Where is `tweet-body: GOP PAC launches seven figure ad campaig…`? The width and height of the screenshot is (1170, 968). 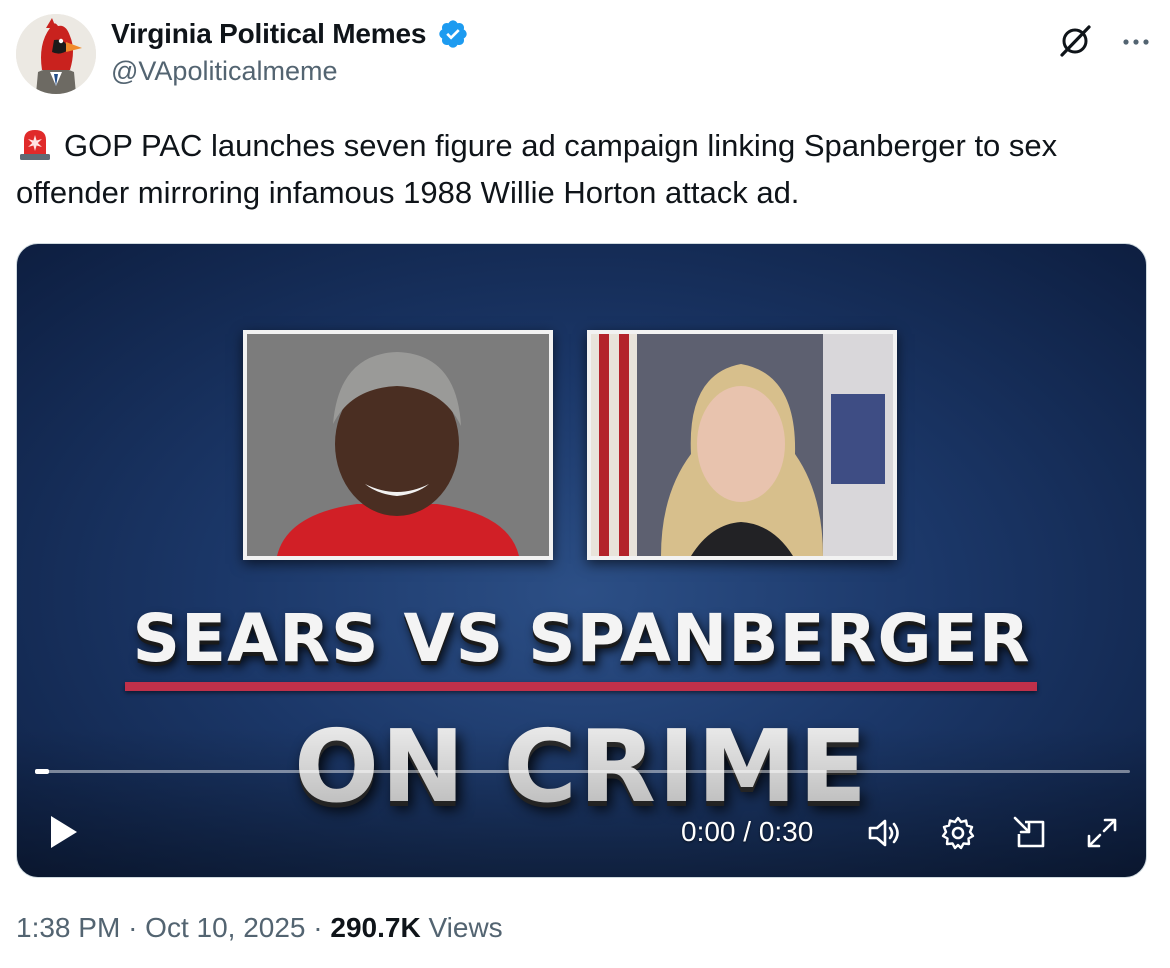
tweet-body: GOP PAC launches seven figure ad campaig… is located at coordinates (537, 169).